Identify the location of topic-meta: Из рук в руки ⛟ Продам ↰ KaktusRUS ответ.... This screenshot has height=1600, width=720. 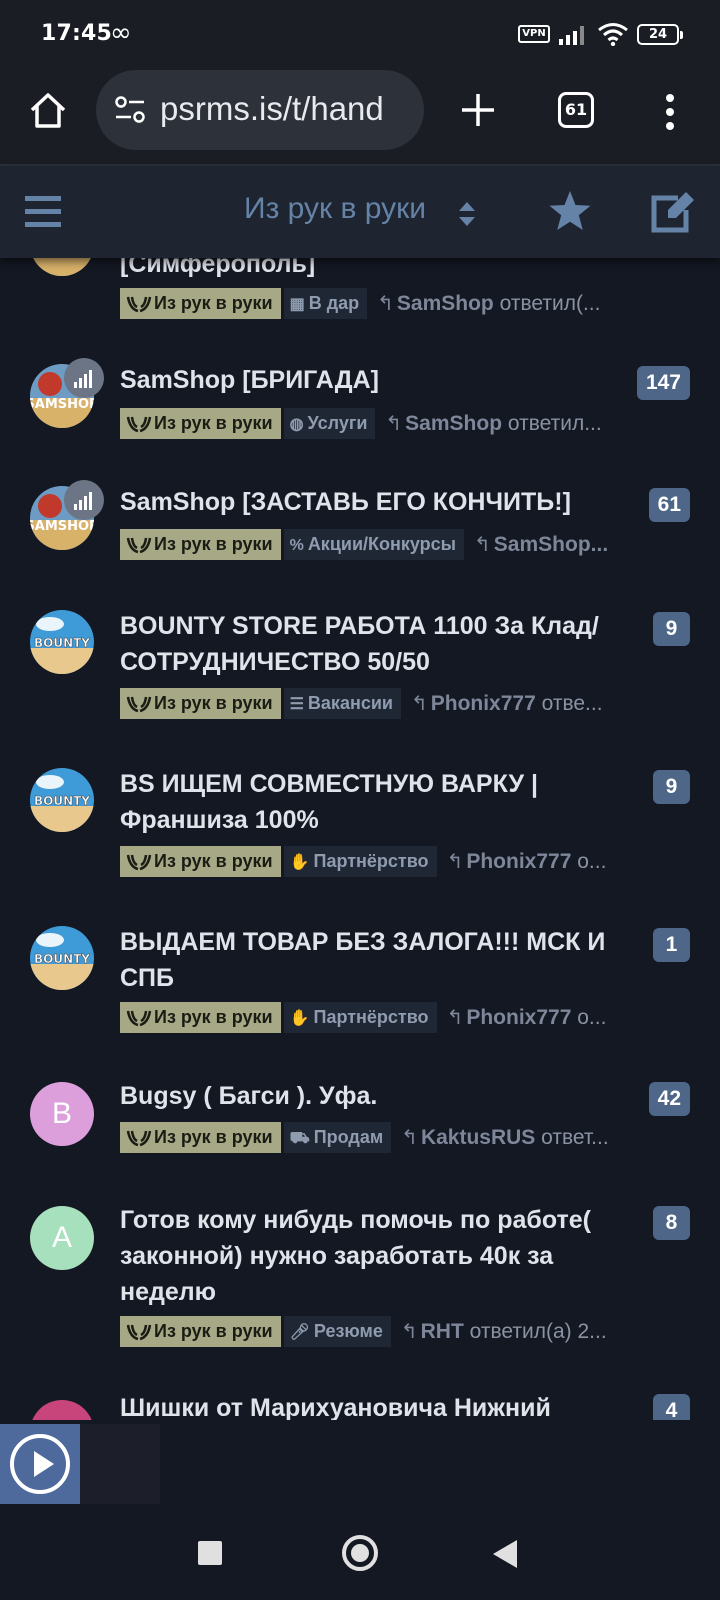
(370, 1137).